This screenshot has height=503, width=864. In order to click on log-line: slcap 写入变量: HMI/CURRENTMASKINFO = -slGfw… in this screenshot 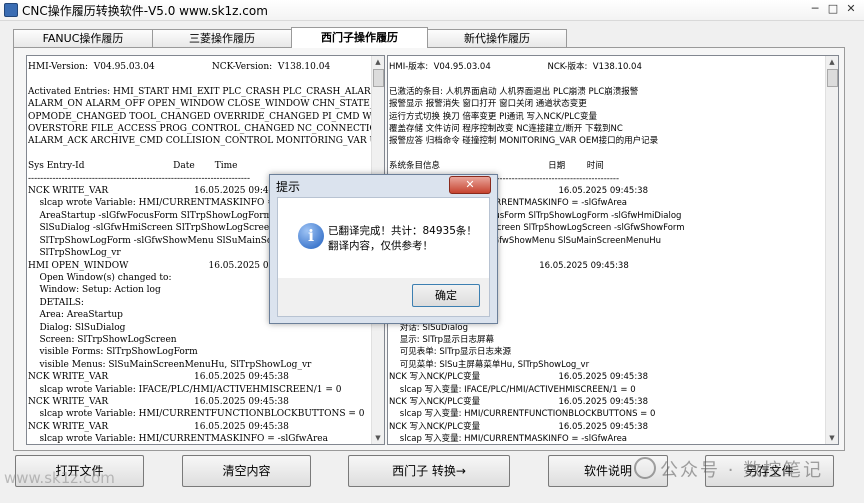, I will do `click(508, 439)`.